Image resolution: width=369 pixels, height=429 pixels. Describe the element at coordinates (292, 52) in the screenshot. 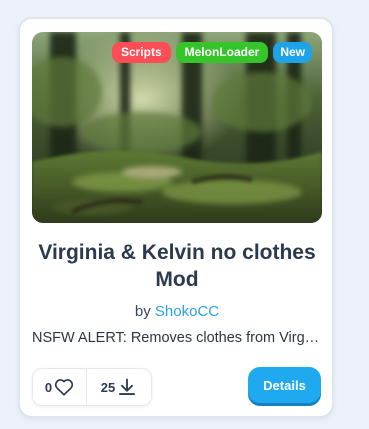

I see `new-badge: New` at that location.